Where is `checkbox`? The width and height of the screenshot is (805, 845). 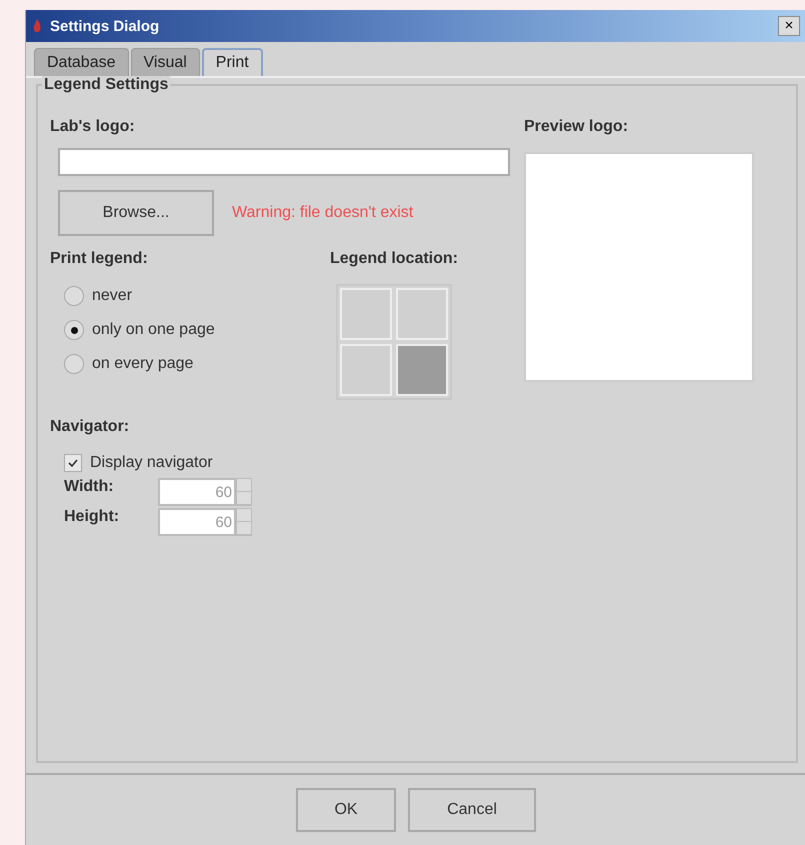 checkbox is located at coordinates (73, 463).